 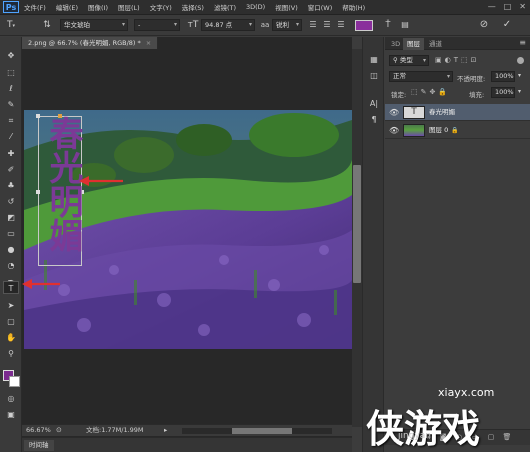 I want to click on align-right-icon: ☰, so click(x=341, y=25).